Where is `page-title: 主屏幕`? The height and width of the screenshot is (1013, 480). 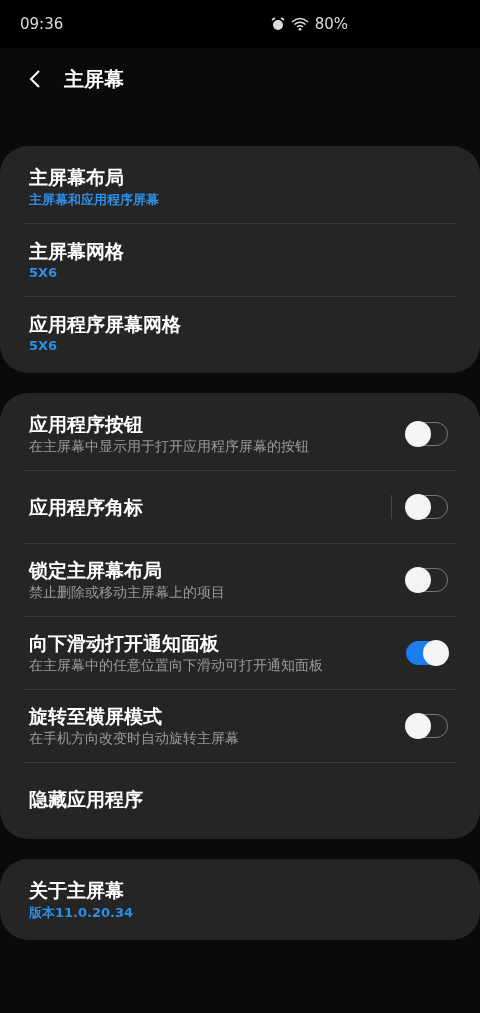
page-title: 主屏幕 is located at coordinates (94, 79).